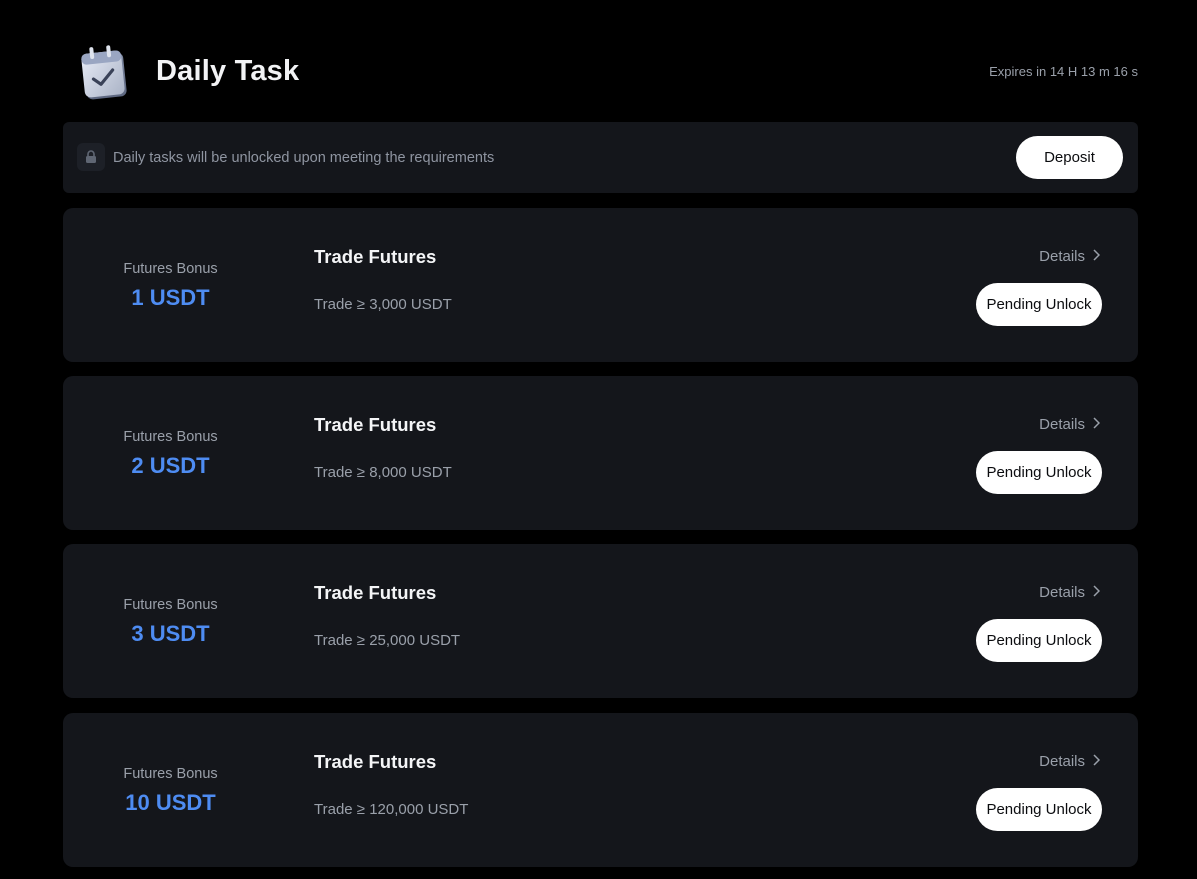 The width and height of the screenshot is (1197, 879). Describe the element at coordinates (170, 465) in the screenshot. I see `bonus-amount: 2 USDT` at that location.